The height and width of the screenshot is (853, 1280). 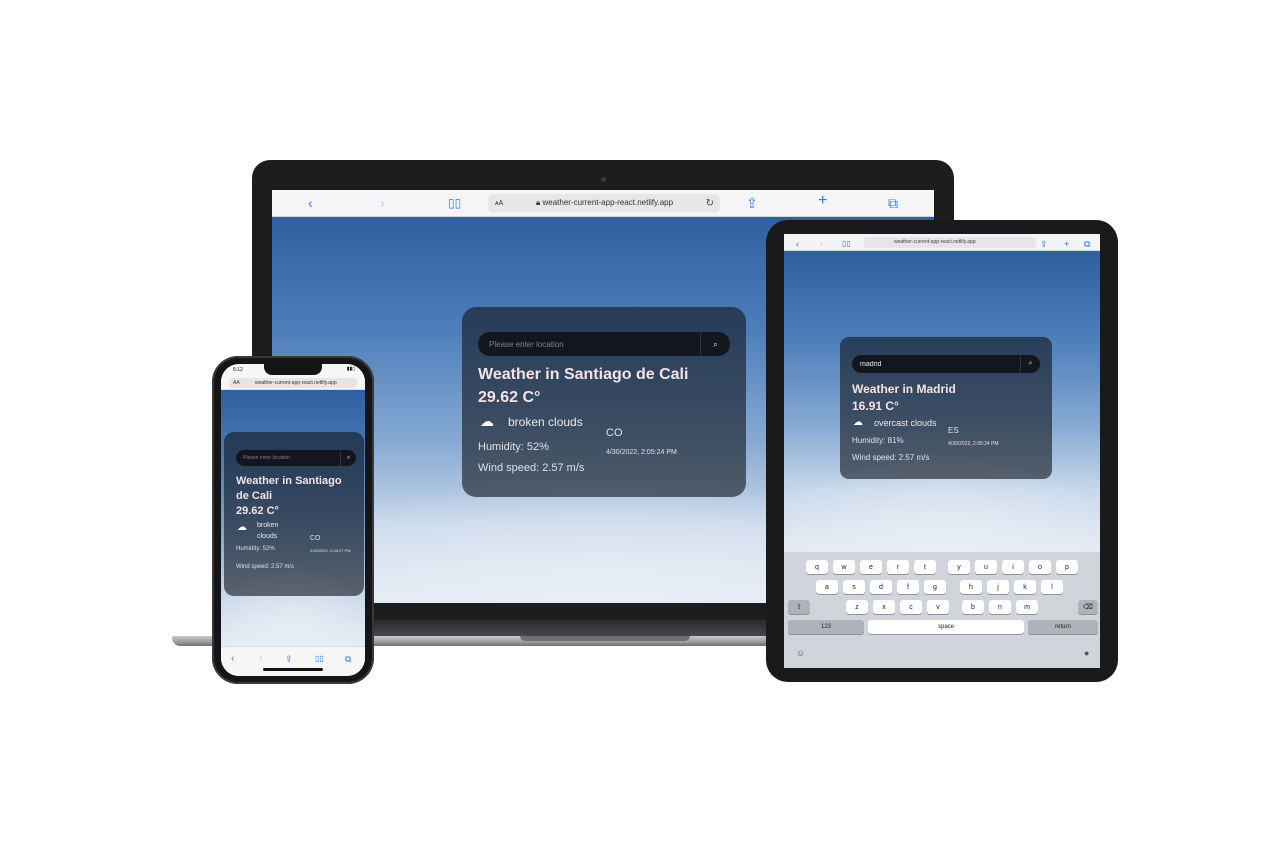 What do you see at coordinates (946, 627) in the screenshot?
I see `space-key: space` at bounding box center [946, 627].